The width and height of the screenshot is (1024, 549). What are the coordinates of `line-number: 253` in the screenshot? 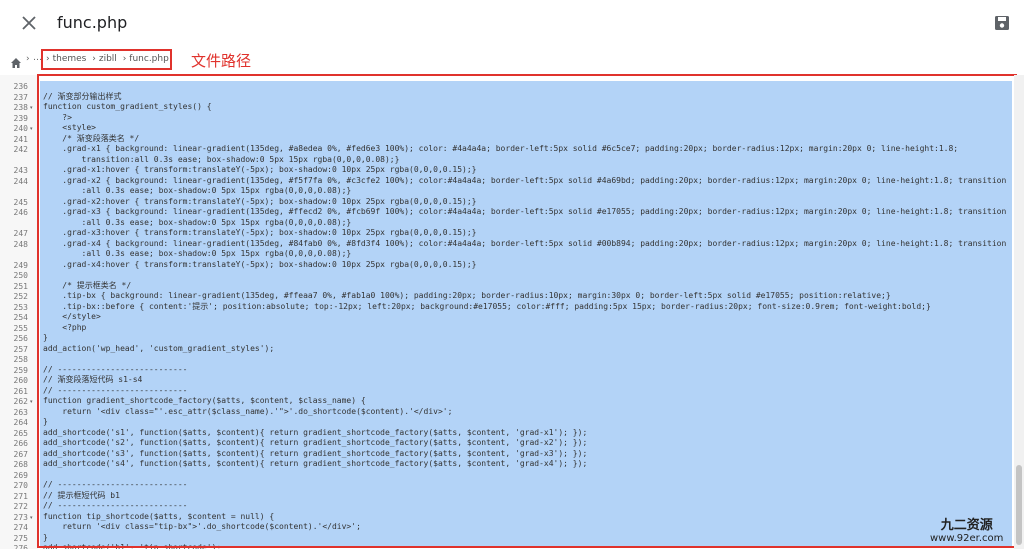 It's located at (20, 307).